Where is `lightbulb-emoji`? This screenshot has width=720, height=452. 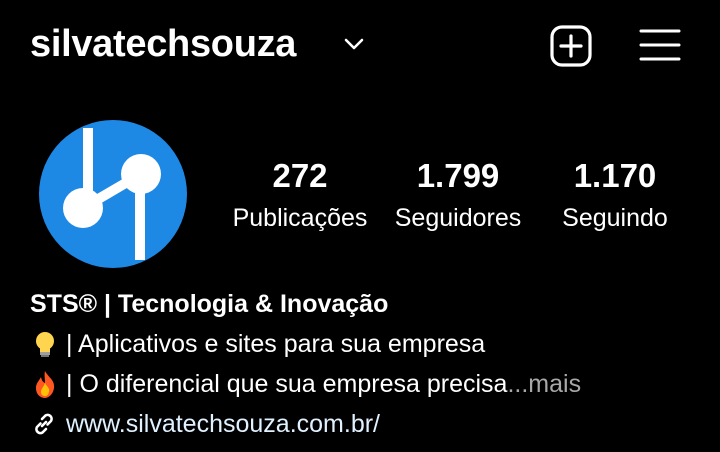 lightbulb-emoji is located at coordinates (45, 344).